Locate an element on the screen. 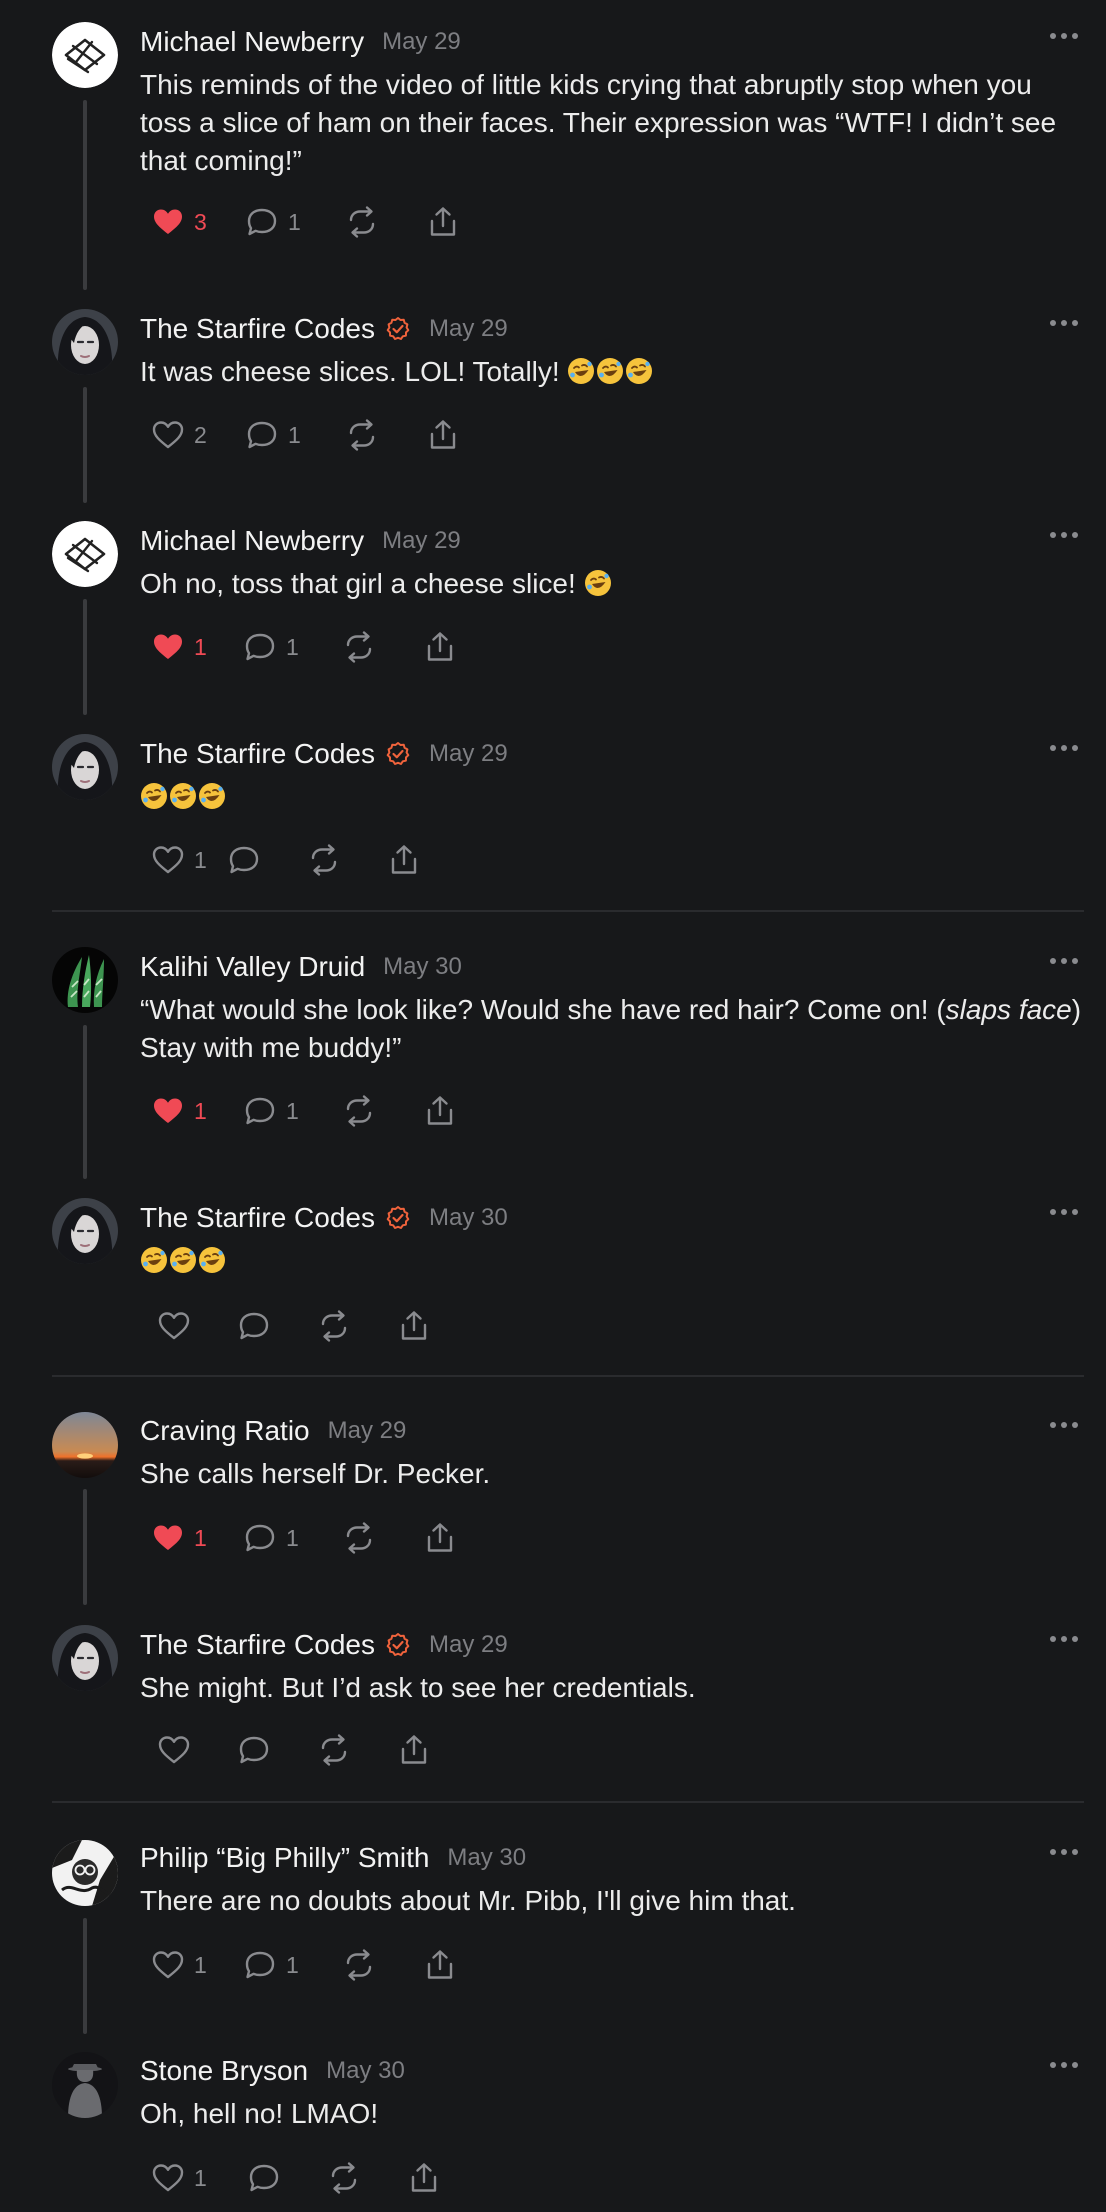  avatar-stone-bryson is located at coordinates (85, 2085).